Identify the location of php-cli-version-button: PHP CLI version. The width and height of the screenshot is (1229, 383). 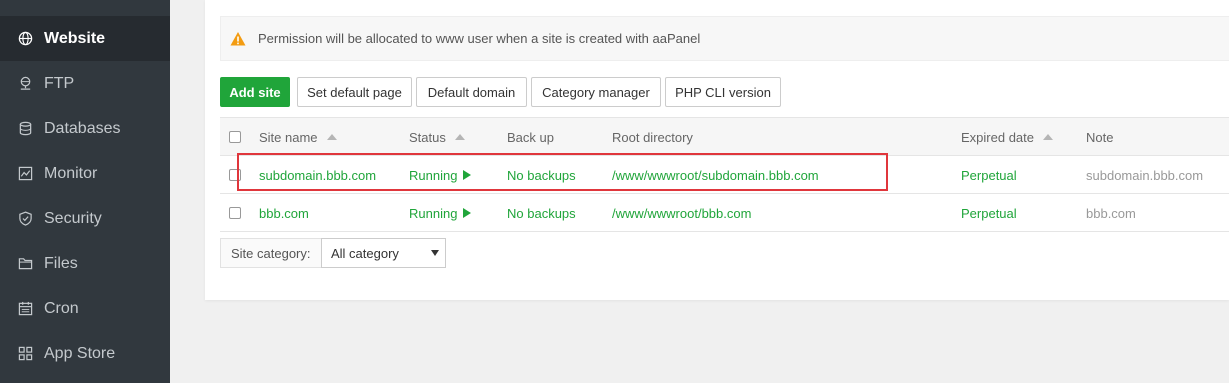
(723, 92).